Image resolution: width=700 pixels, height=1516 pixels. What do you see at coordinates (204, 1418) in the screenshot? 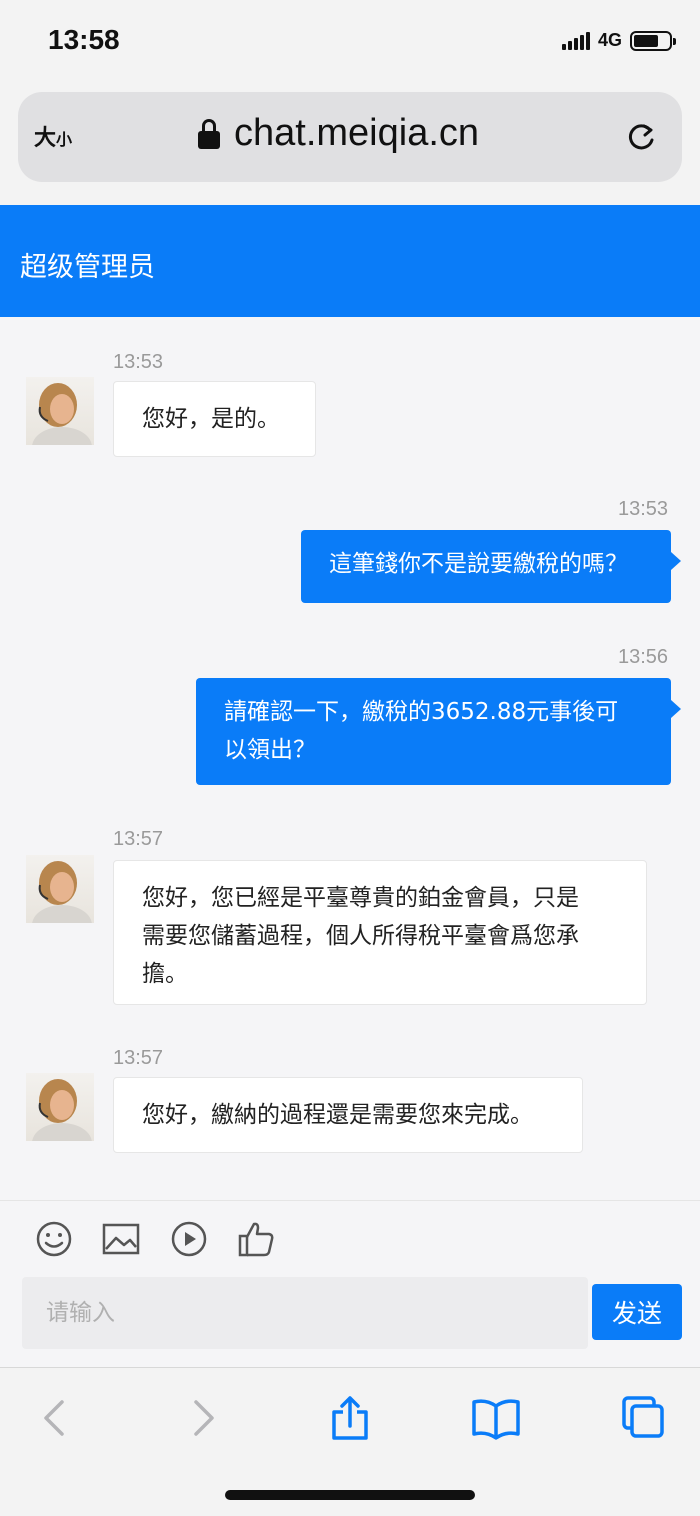
I see `forward-icon` at bounding box center [204, 1418].